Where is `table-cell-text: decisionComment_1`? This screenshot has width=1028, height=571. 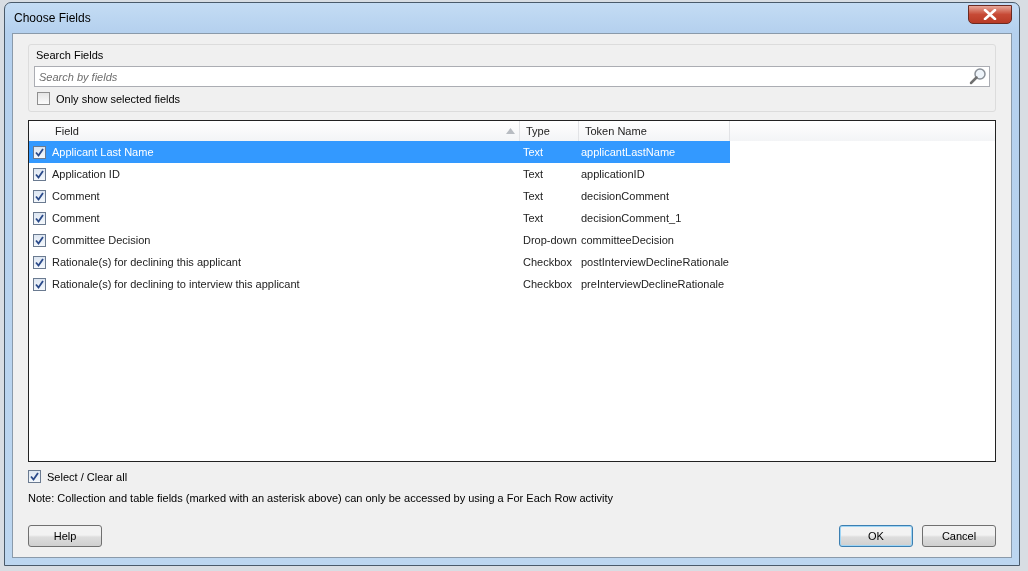 table-cell-text: decisionComment_1 is located at coordinates (631, 218).